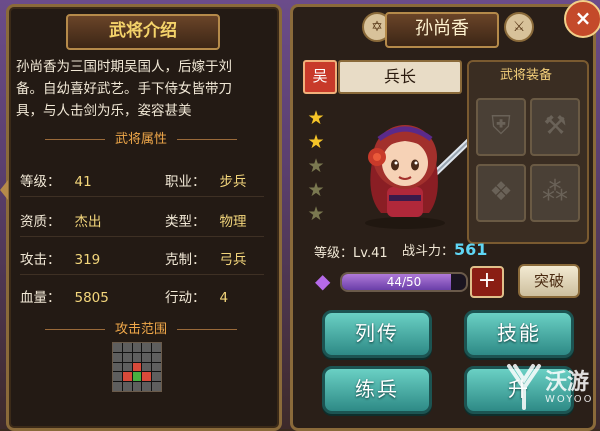 The image size is (600, 431). What do you see at coordinates (64, 298) in the screenshot?
I see `attr-hp: 血量： 5805` at bounding box center [64, 298].